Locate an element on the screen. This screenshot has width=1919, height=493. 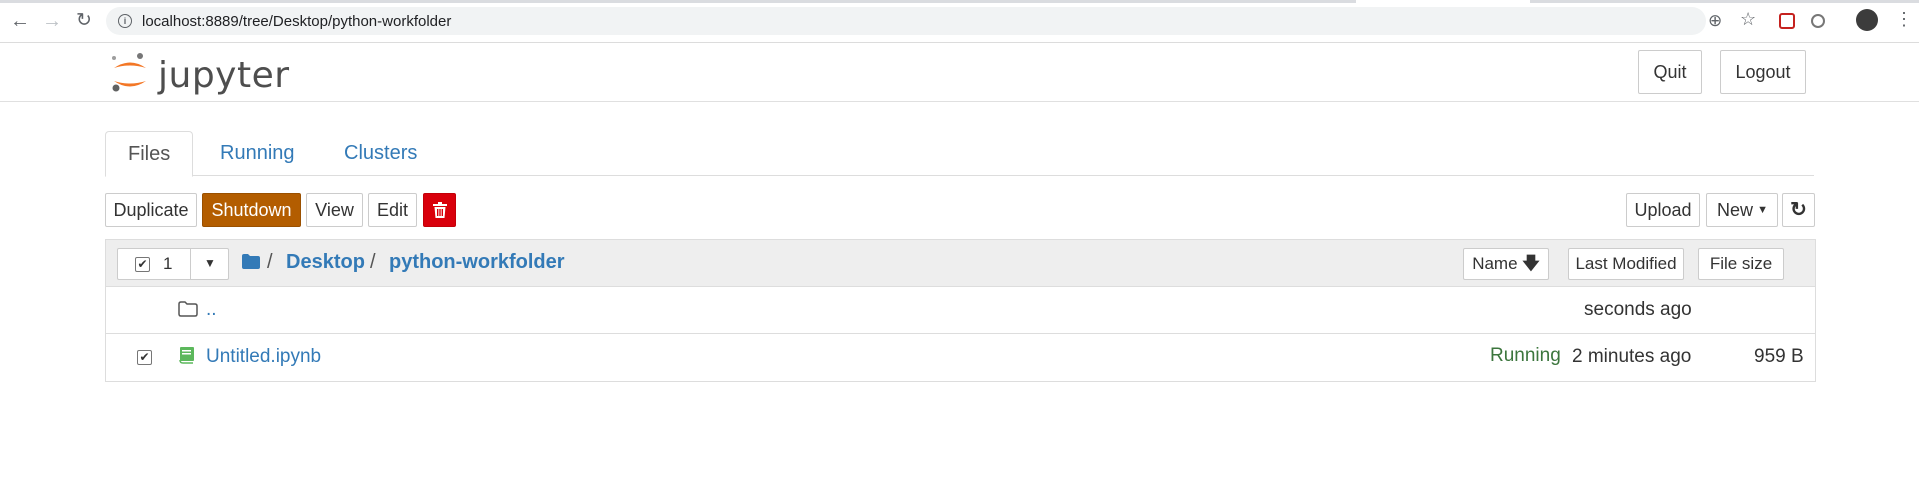
jupyter-header: jupyter Quit Logout is located at coordinates (959, 72).